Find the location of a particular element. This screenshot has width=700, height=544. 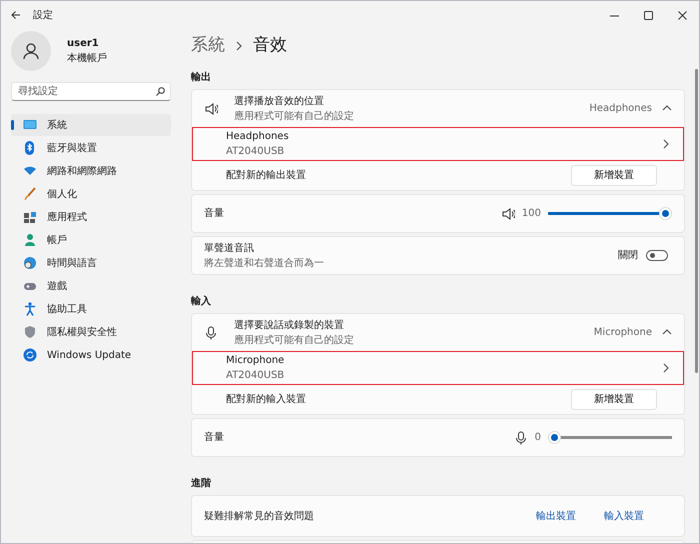

wifi-icon is located at coordinates (30, 171).